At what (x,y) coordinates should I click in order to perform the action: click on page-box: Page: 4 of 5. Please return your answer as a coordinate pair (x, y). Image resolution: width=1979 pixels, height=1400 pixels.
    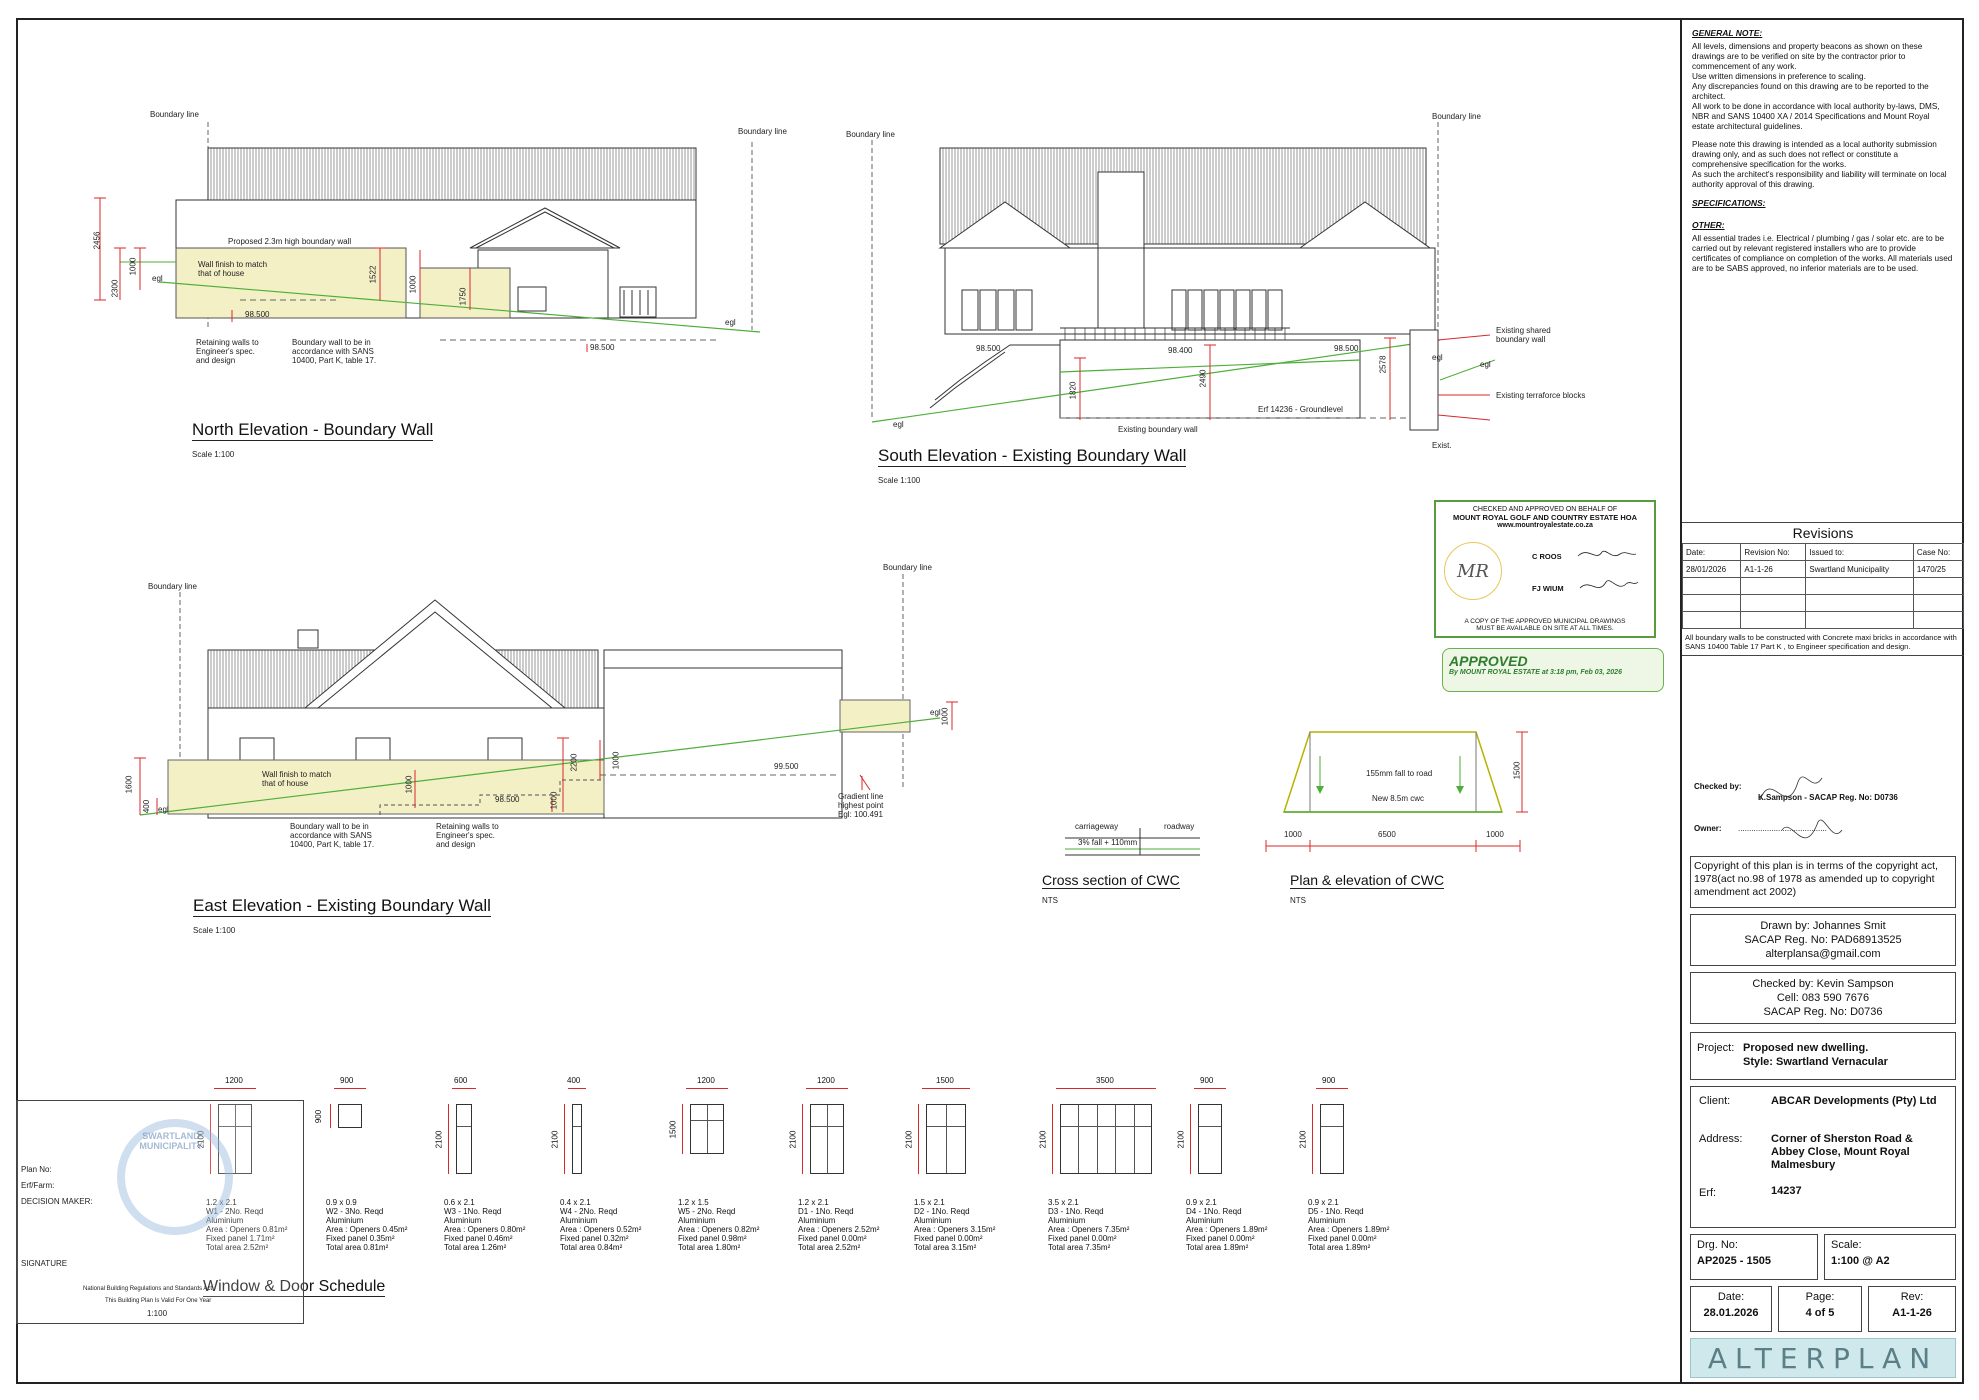
    Looking at the image, I should click on (1820, 1309).